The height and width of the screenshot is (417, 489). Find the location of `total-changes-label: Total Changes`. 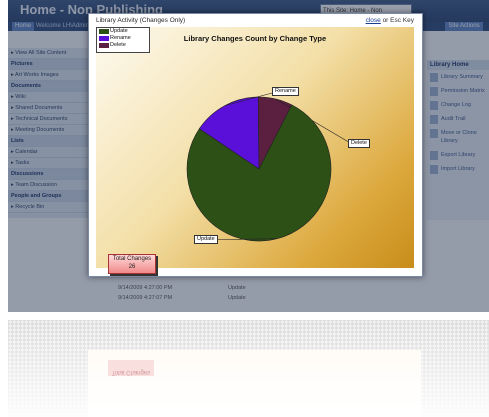

total-changes-label: Total Changes is located at coordinates (132, 259).